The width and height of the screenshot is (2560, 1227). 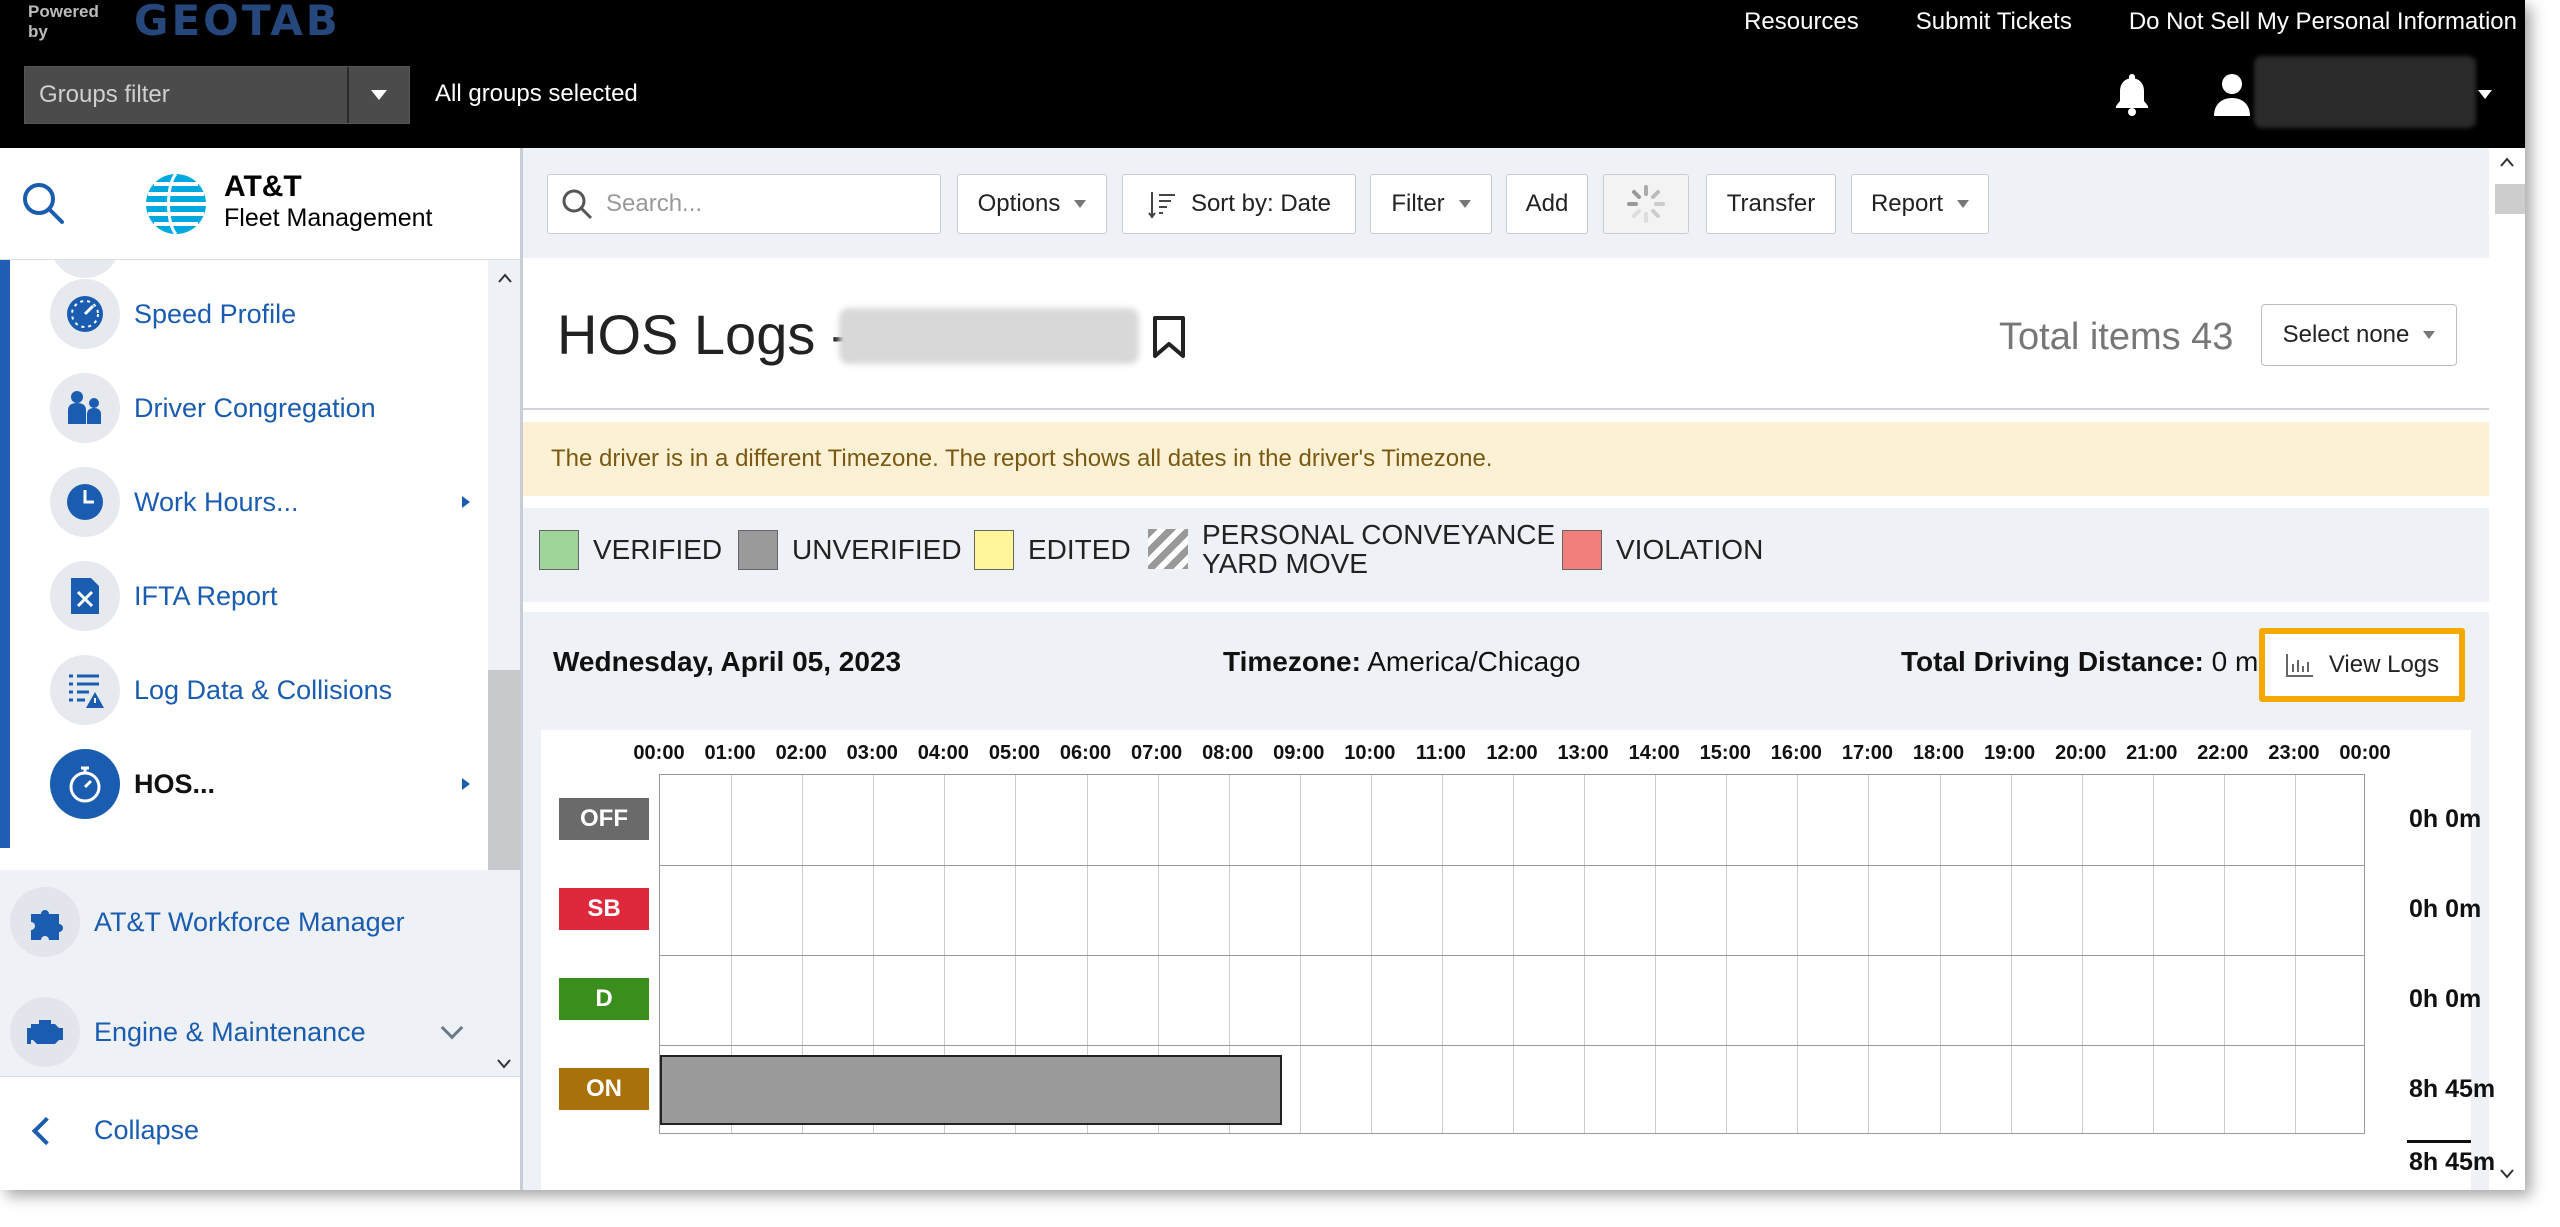 What do you see at coordinates (230, 1031) in the screenshot?
I see `sidebar-section-label: Engine & Maintenance` at bounding box center [230, 1031].